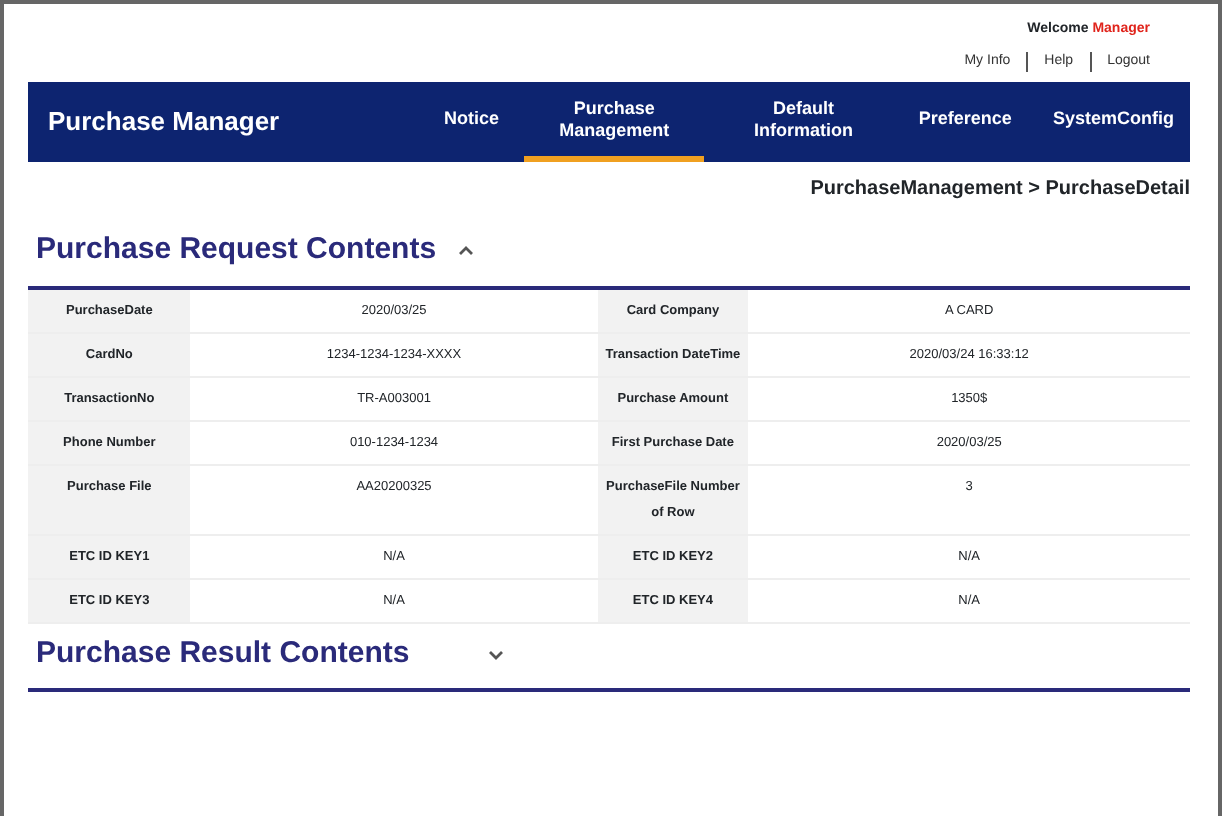 The width and height of the screenshot is (1222, 816). I want to click on section-title: Purchase Request Contents, so click(236, 250).